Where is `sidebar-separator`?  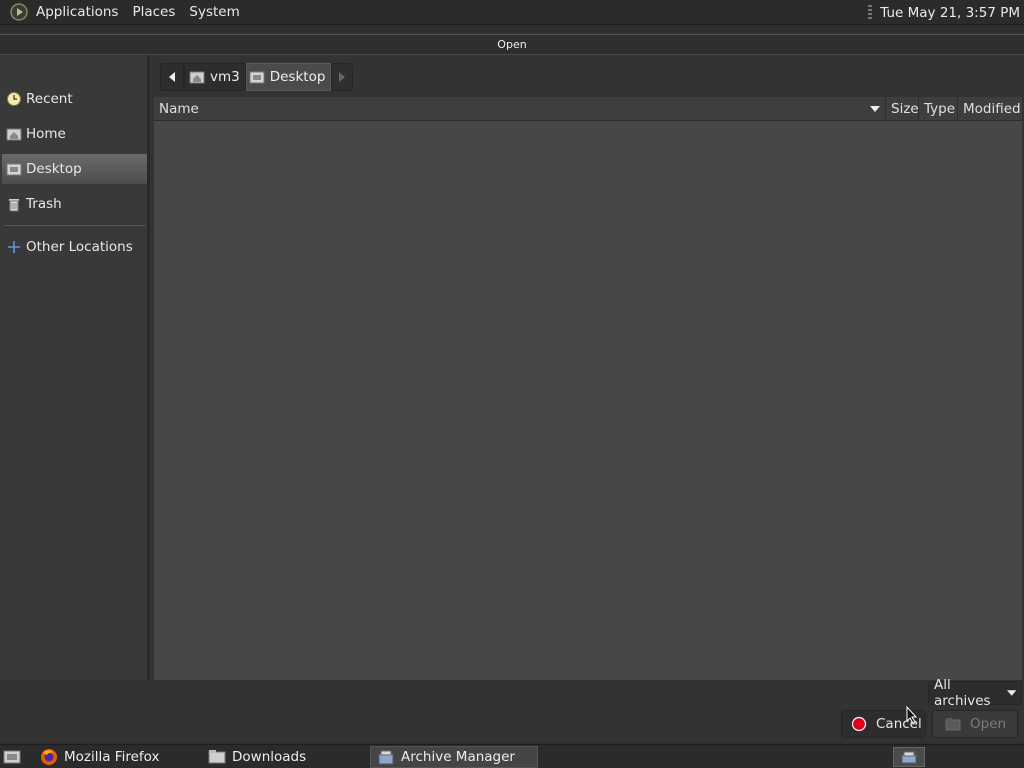
sidebar-separator is located at coordinates (75, 225).